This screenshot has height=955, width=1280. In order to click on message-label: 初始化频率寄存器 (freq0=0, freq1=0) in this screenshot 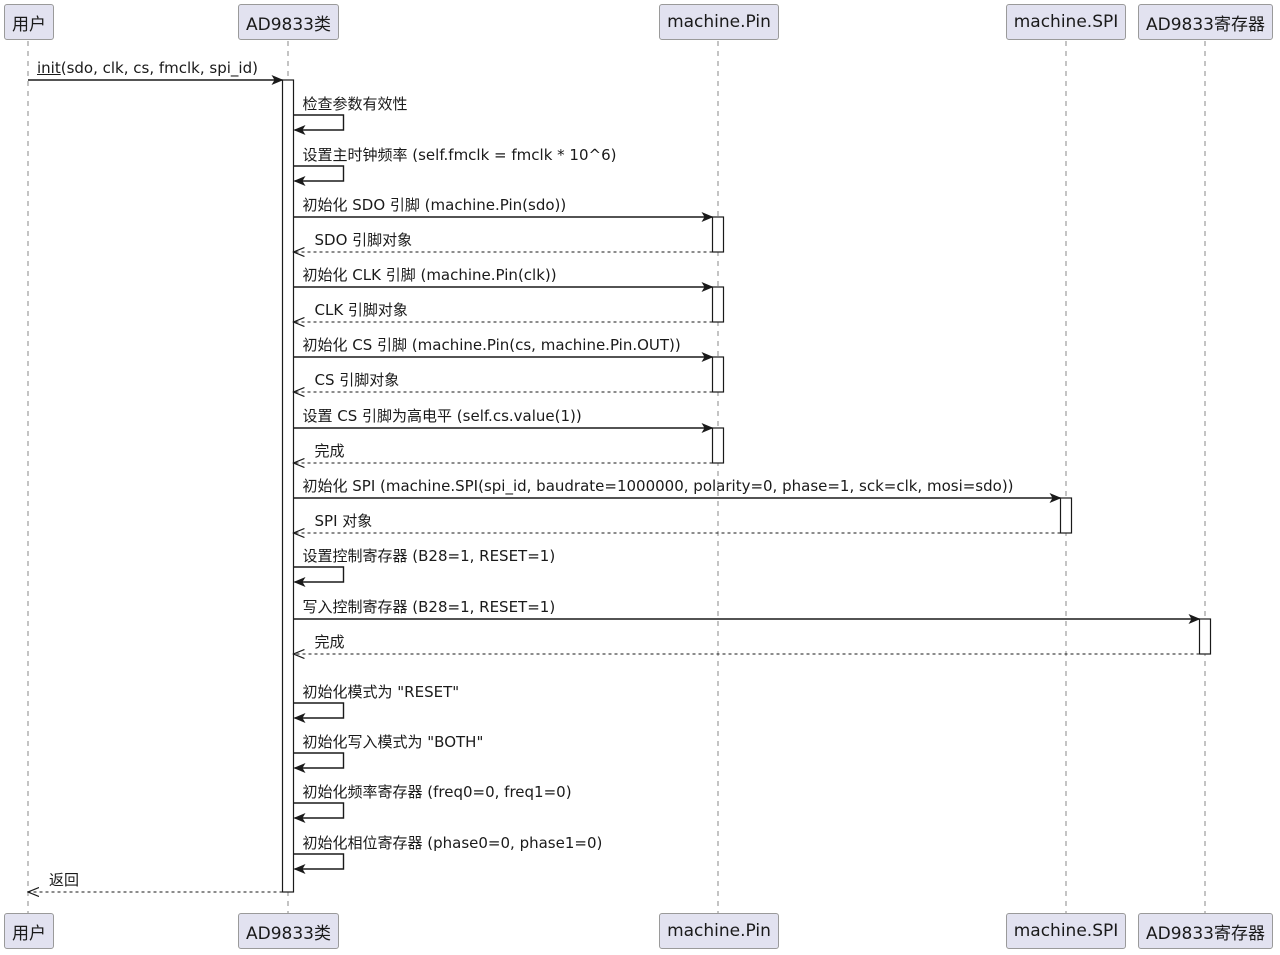, I will do `click(437, 792)`.